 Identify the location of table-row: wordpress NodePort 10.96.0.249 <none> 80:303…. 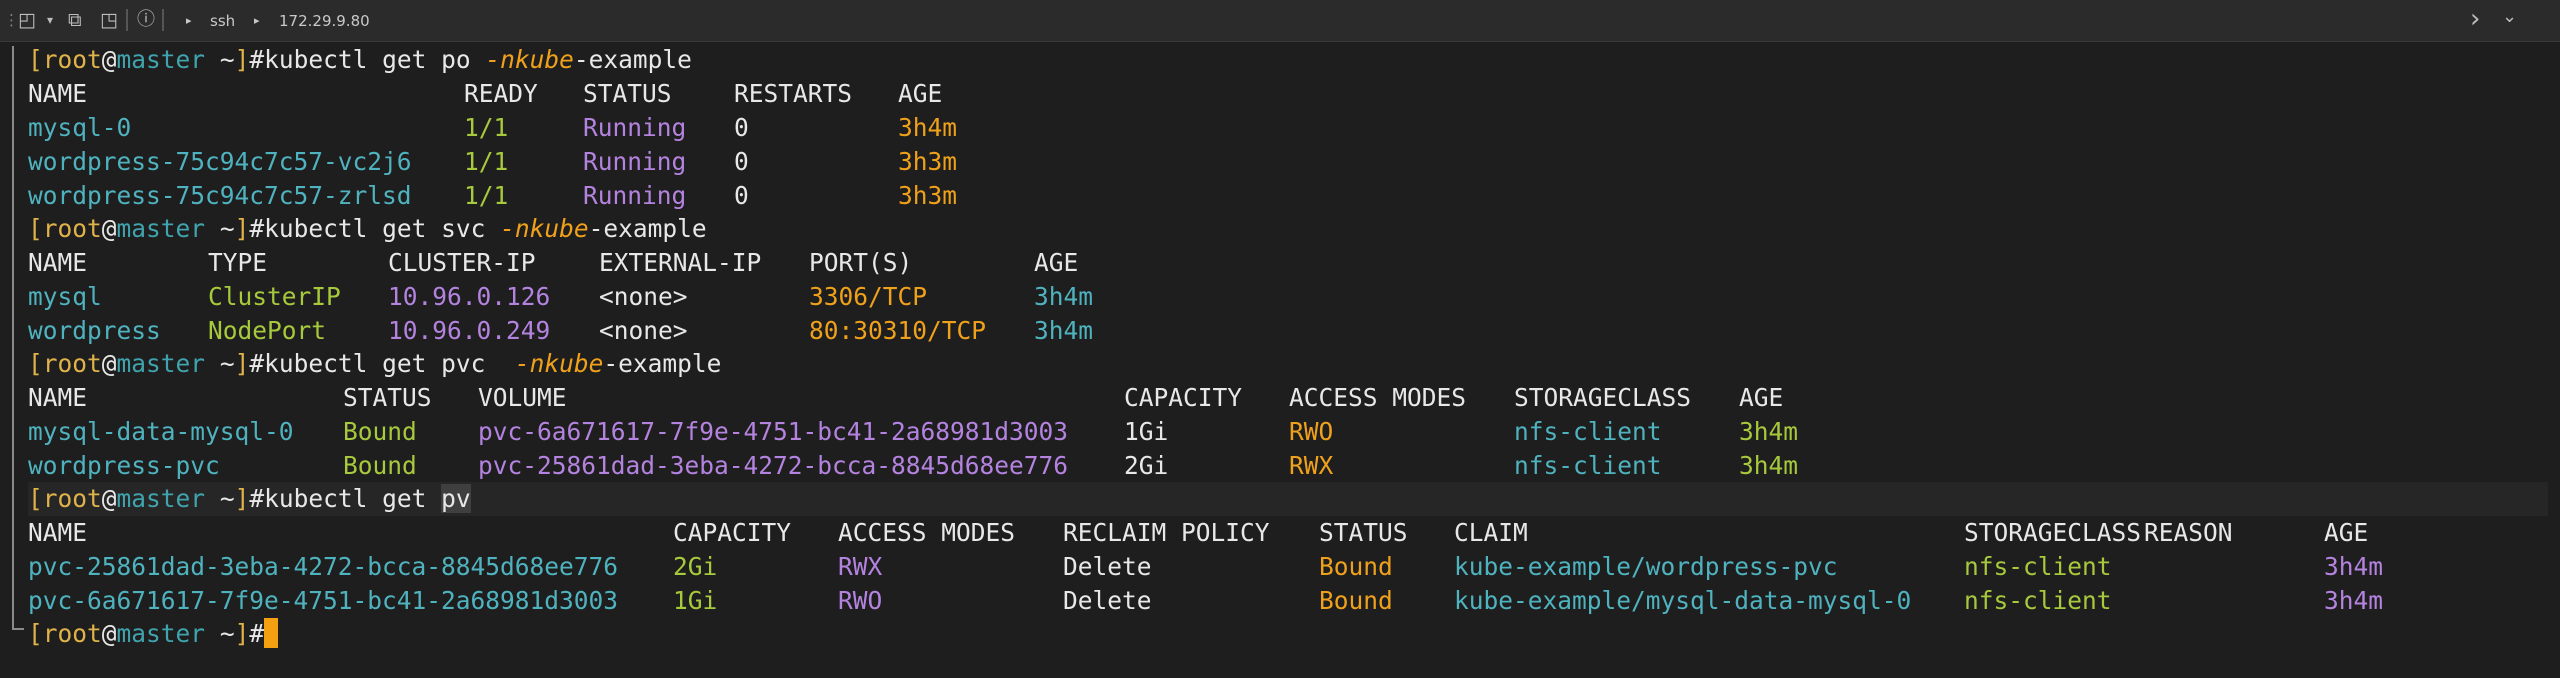
(561, 330).